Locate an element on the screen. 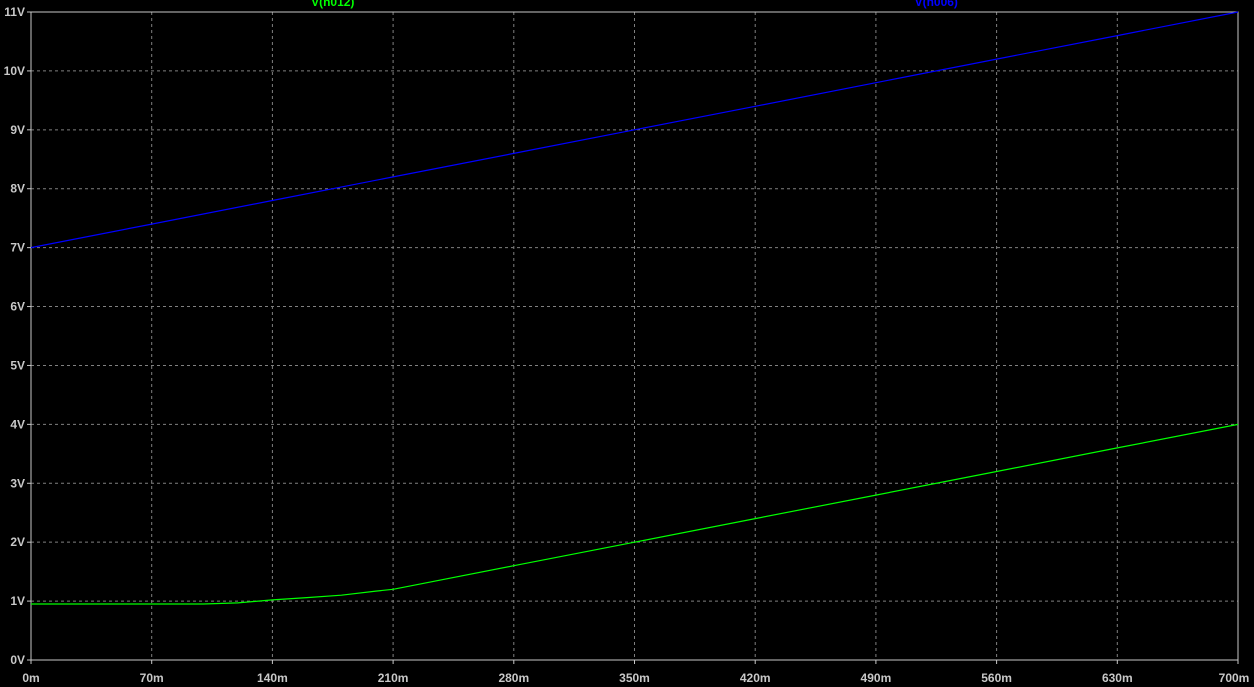  y-tick-label: 6V is located at coordinates (17, 307).